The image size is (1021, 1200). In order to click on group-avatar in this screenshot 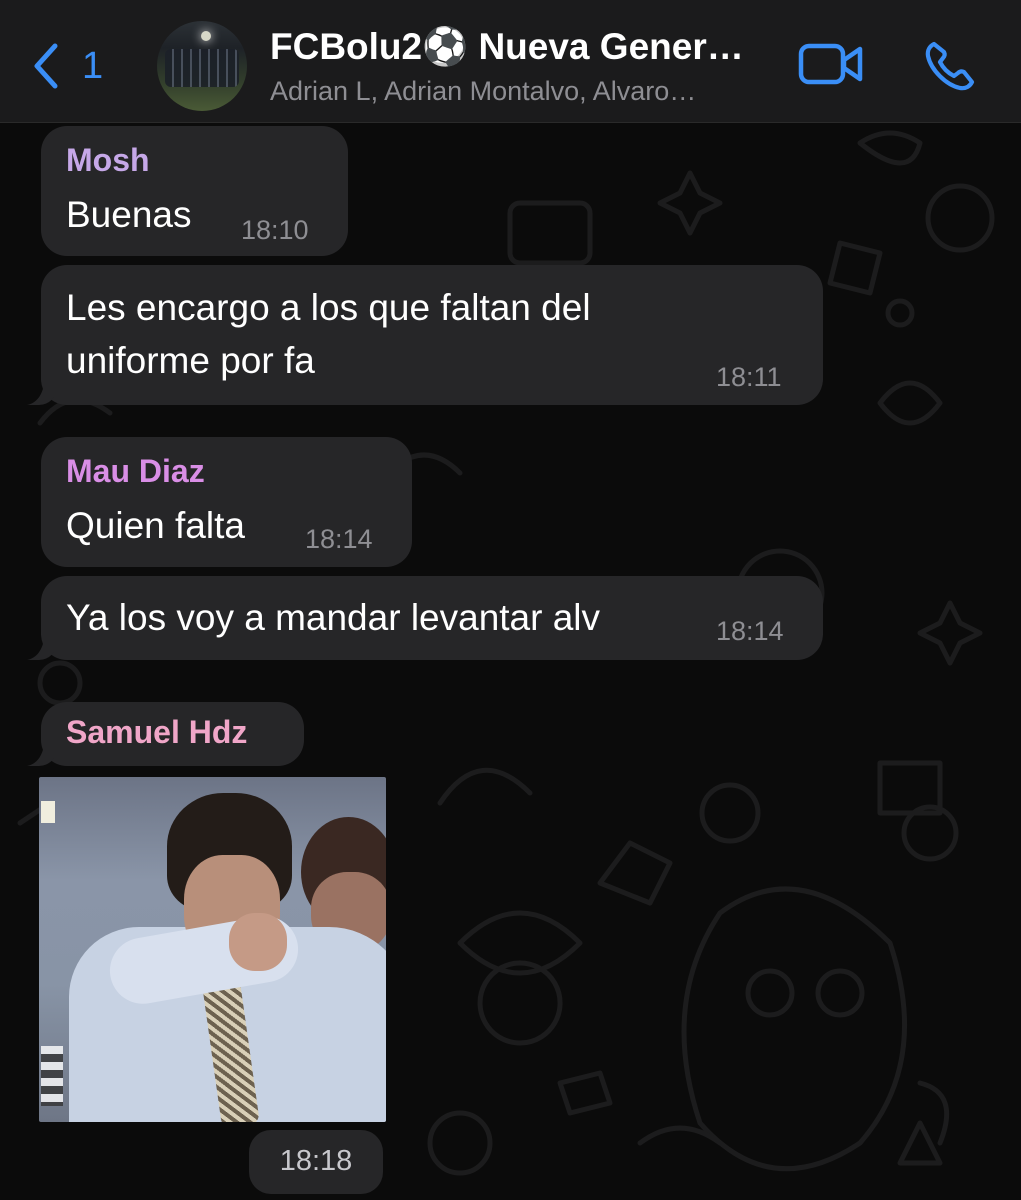, I will do `click(202, 66)`.